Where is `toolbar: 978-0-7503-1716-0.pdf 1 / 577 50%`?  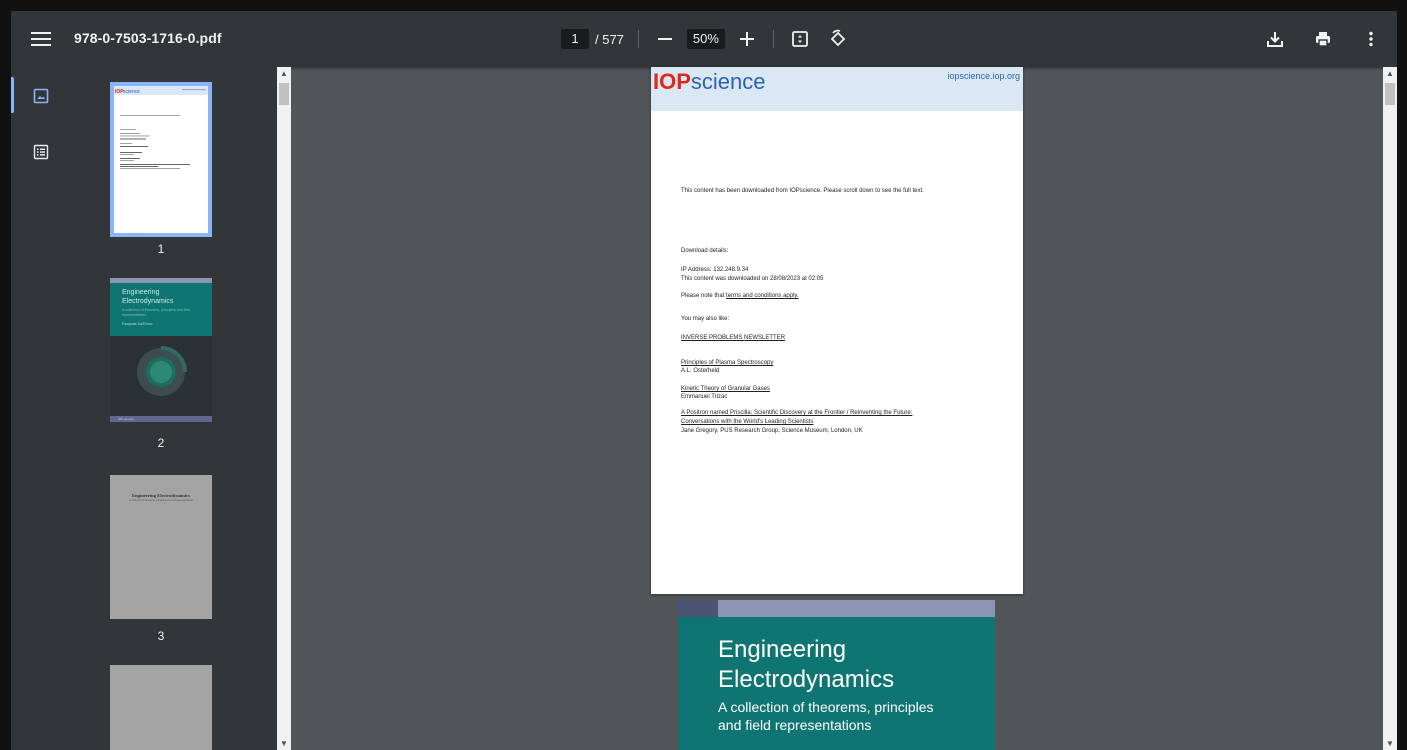 toolbar: 978-0-7503-1716-0.pdf 1 / 577 50% is located at coordinates (704, 39).